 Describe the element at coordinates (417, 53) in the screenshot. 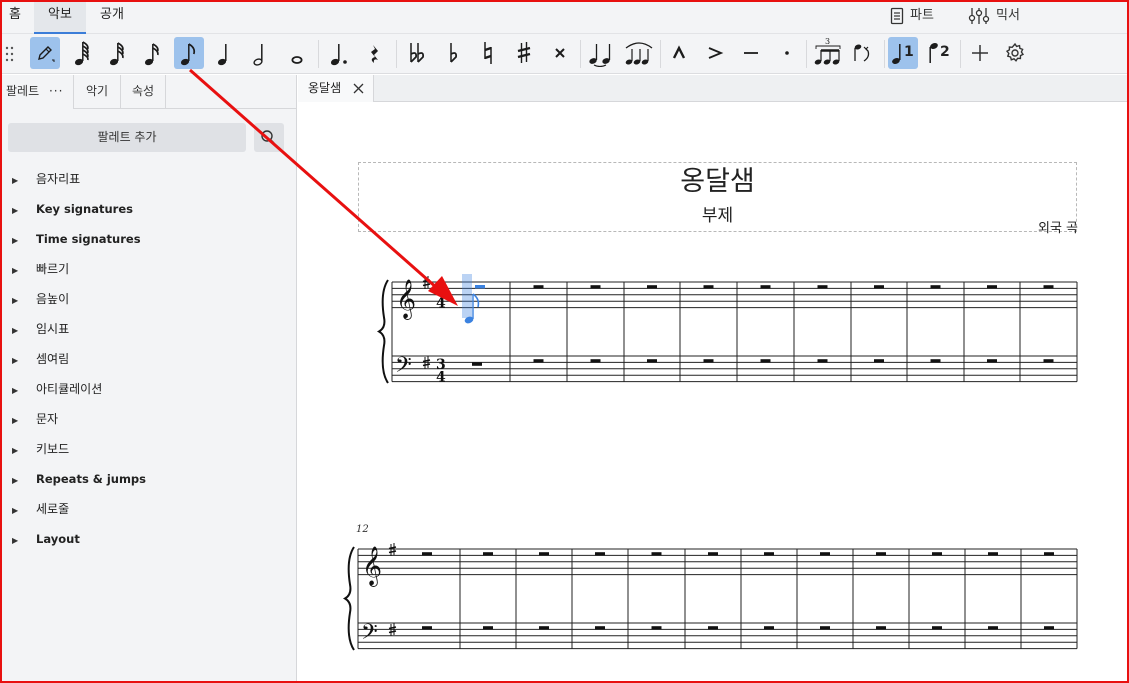

I see `double-flat-button` at that location.